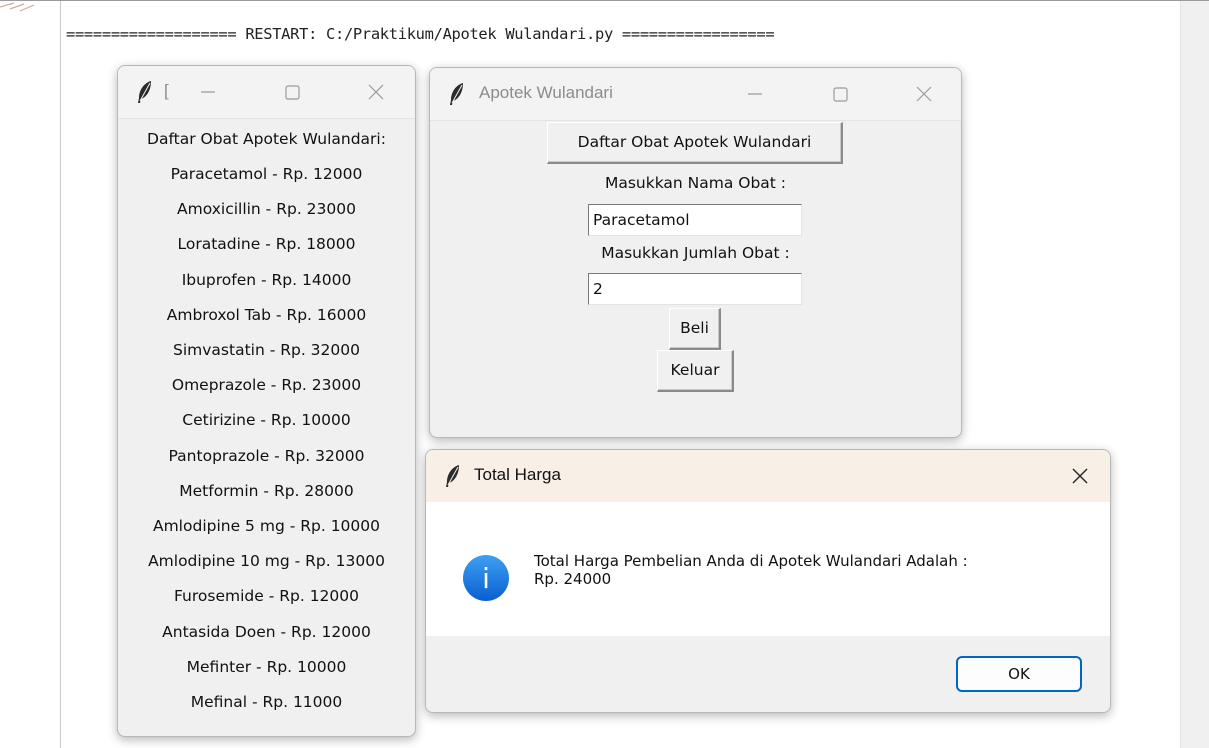 The width and height of the screenshot is (1209, 748). I want to click on list-window-titlebar: [, so click(266, 92).